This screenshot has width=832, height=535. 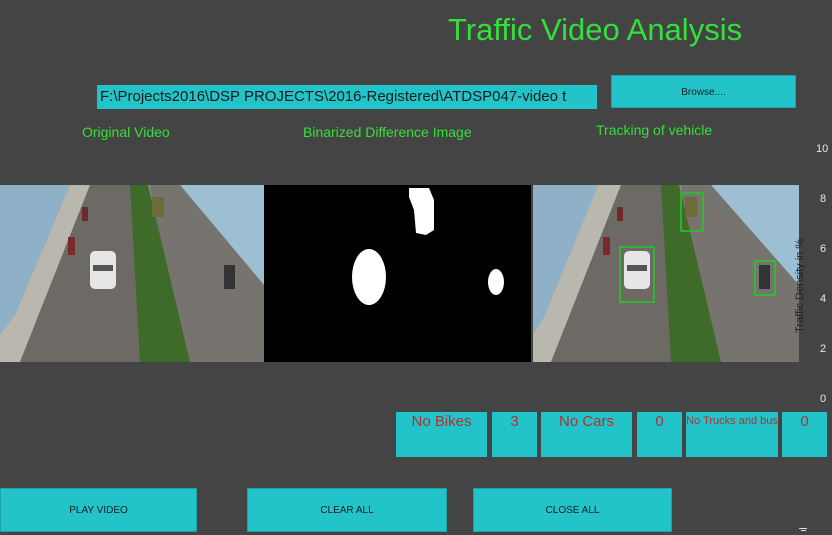 I want to click on bikes-count: 3, so click(x=514, y=434).